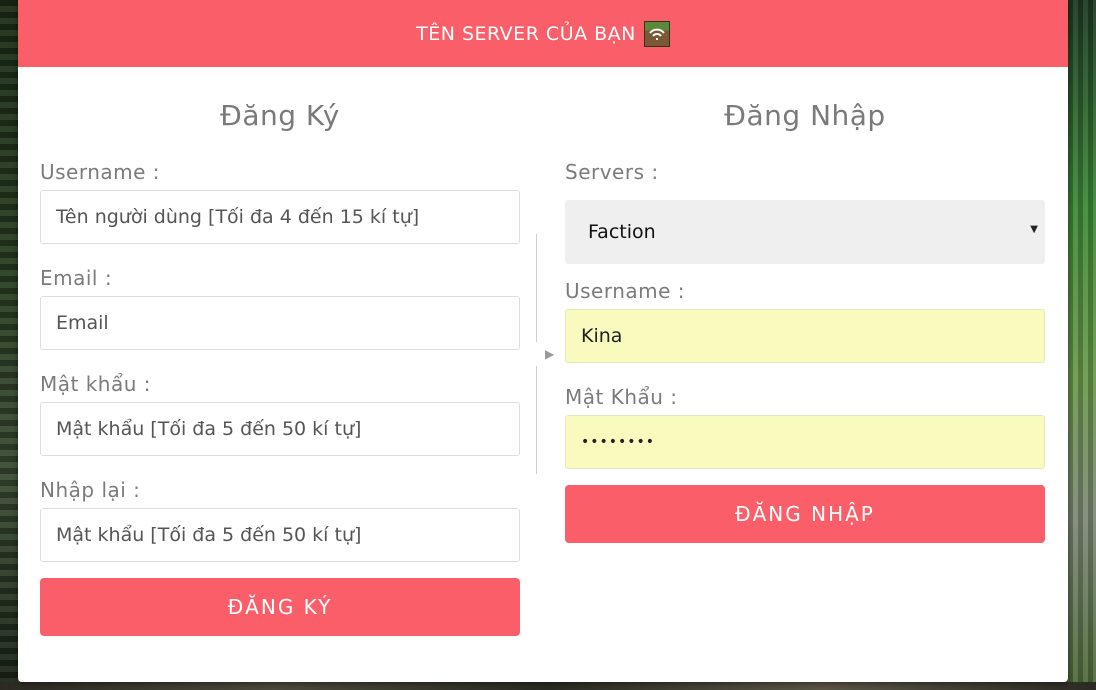  What do you see at coordinates (280, 323) in the screenshot?
I see `register-email-input: Email` at bounding box center [280, 323].